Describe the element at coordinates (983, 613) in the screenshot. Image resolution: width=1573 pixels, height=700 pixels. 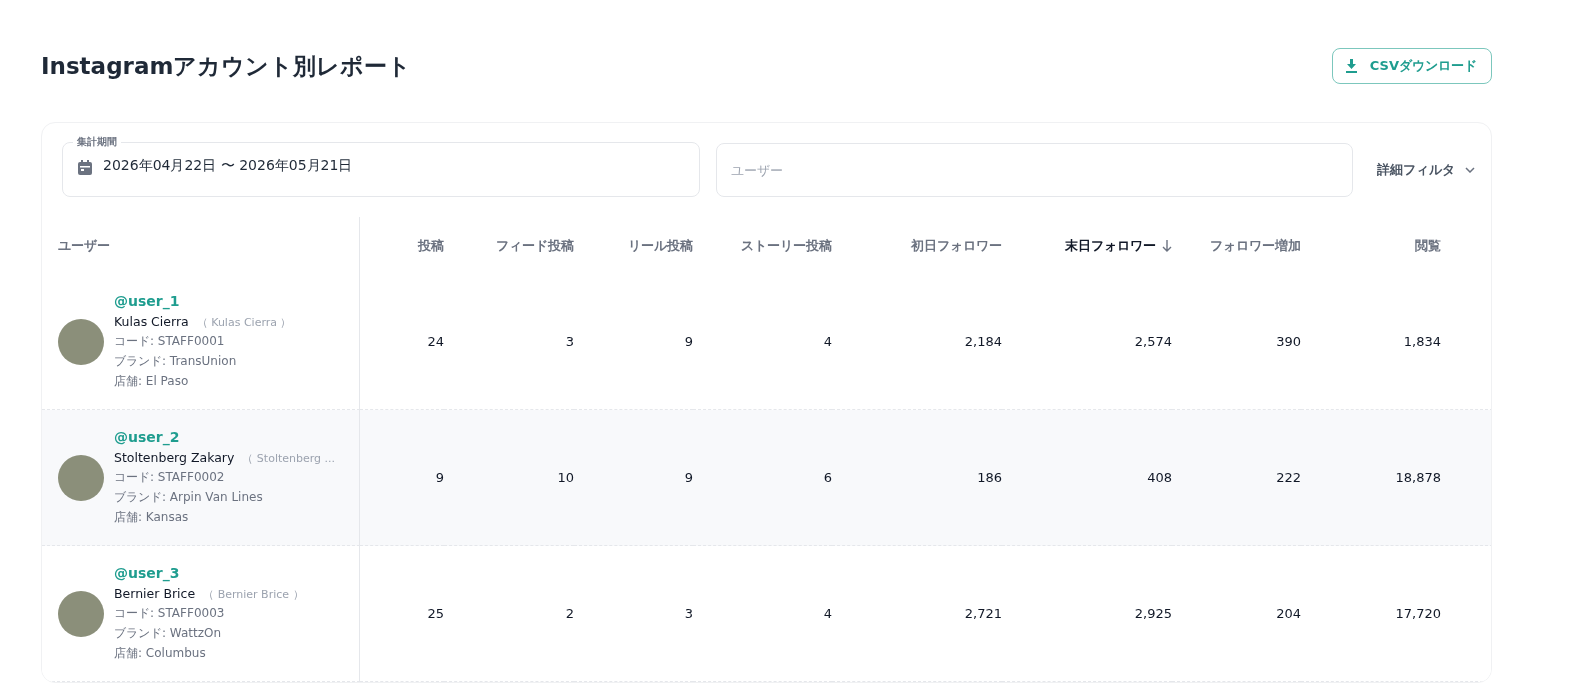
I see `table-cell: 2,721` at that location.